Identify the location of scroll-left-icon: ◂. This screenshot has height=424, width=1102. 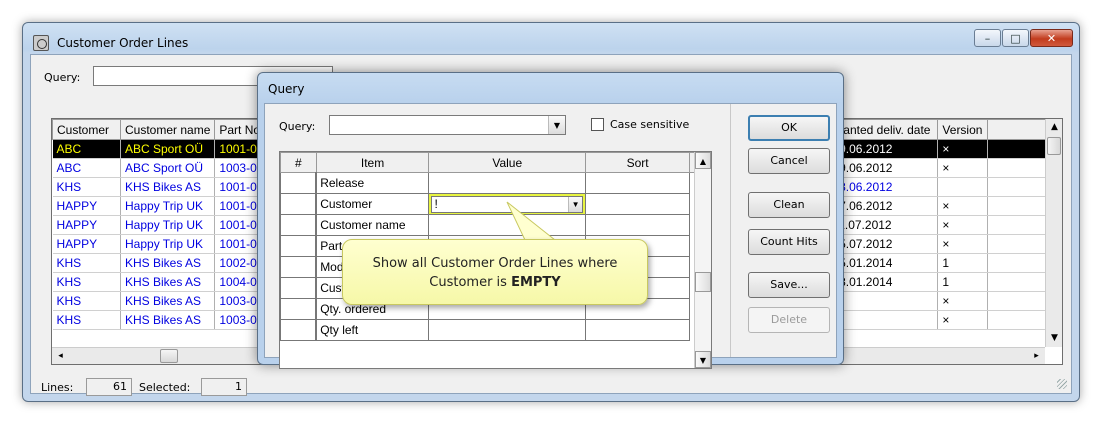
(60, 356).